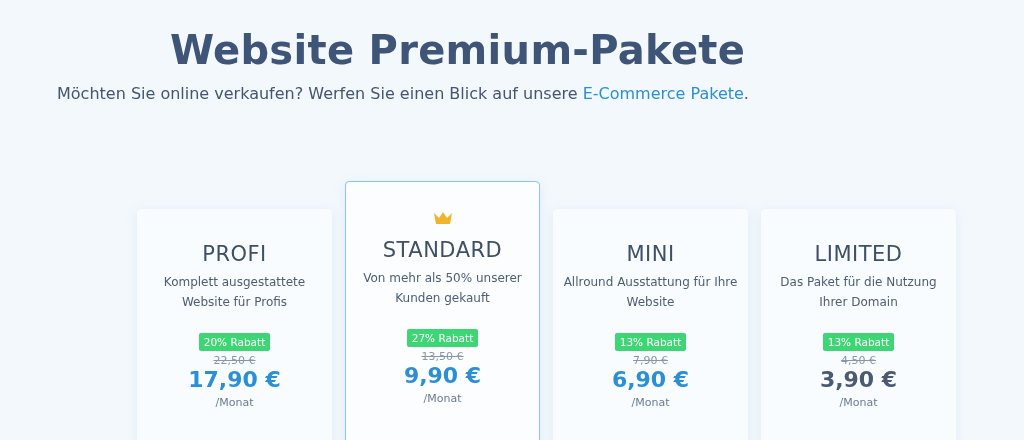 Image resolution: width=1024 pixels, height=440 pixels. I want to click on old-price: 22,50 €, so click(234, 360).